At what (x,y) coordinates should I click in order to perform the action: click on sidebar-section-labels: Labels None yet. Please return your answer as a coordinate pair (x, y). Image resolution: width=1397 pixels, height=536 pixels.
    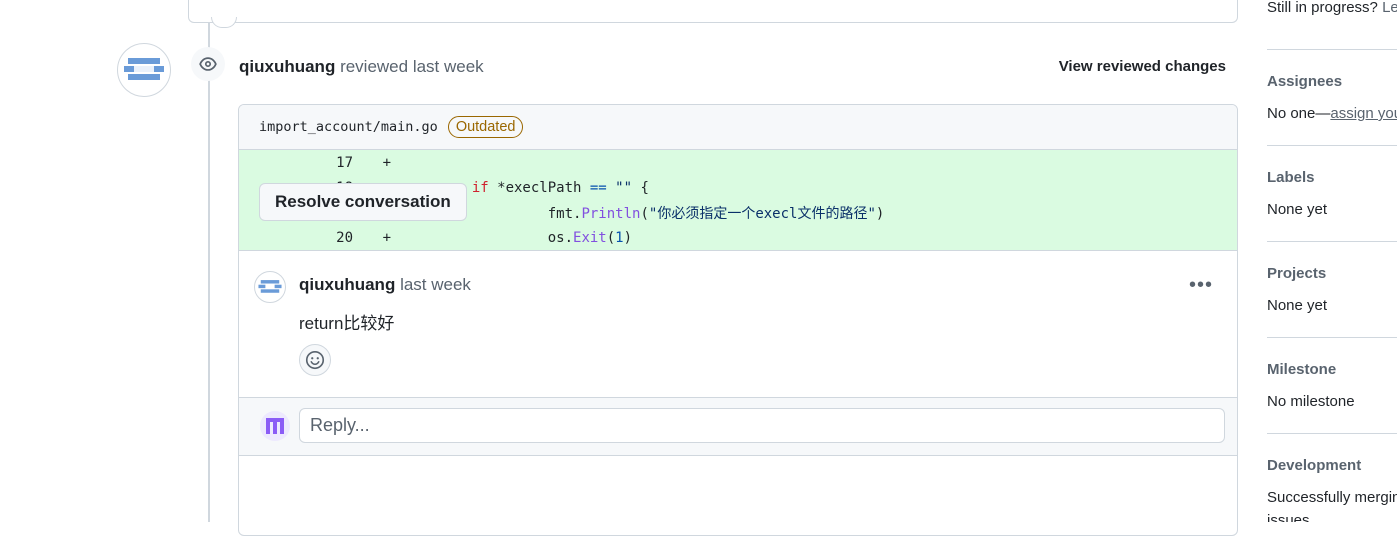
    Looking at the image, I should click on (1332, 181).